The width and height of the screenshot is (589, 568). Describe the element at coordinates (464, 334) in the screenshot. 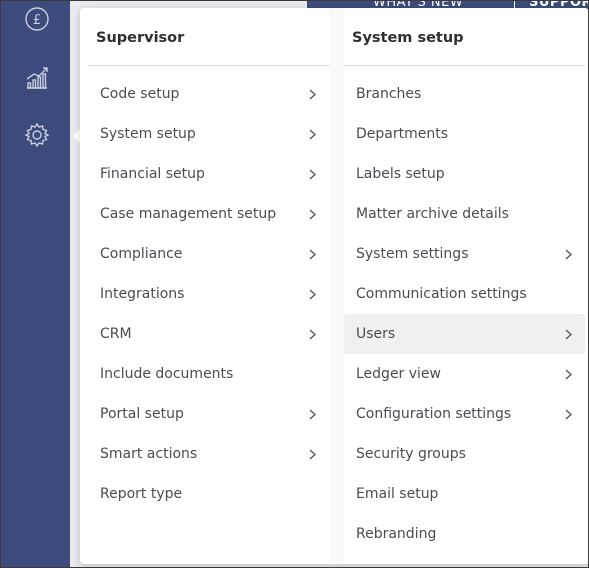

I see `menu-item-users: Users` at that location.